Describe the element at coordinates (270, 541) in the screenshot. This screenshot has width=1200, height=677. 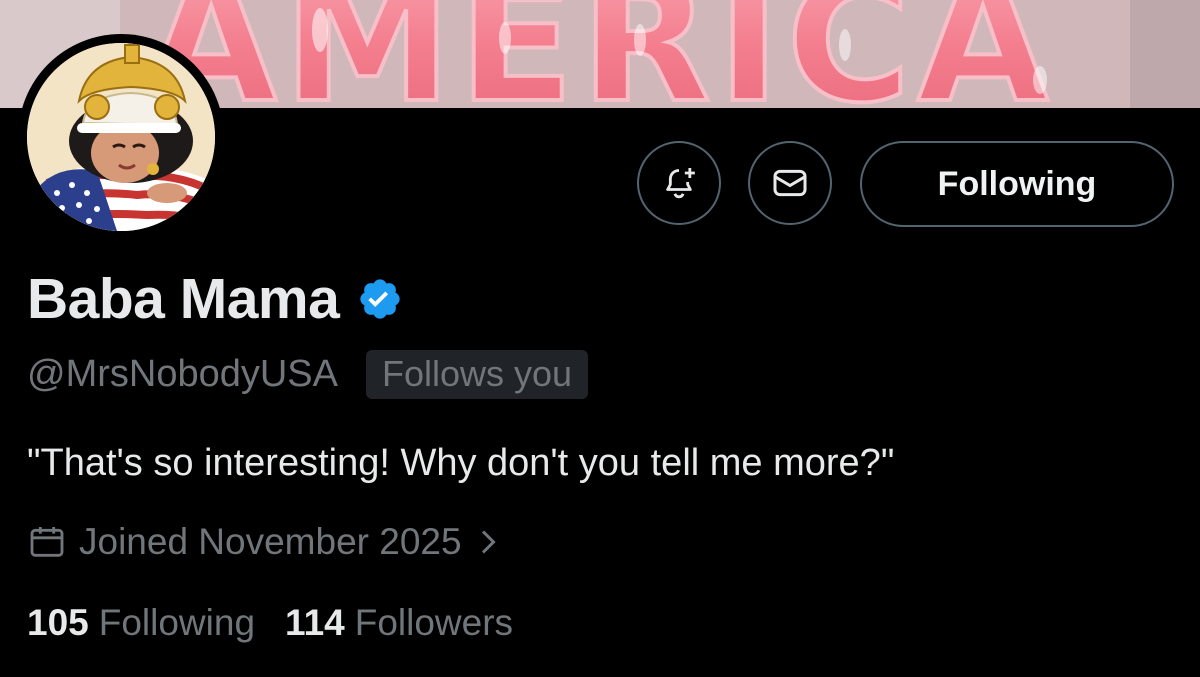
I see `joined-date: Joined November 2025` at that location.